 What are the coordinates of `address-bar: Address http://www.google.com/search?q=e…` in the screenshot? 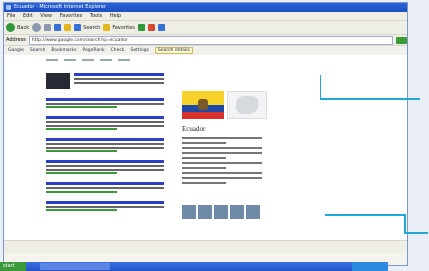 It's located at (205, 40).